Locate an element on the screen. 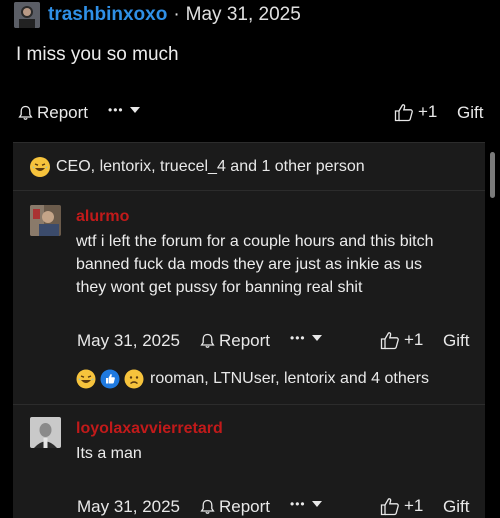 This screenshot has width=500, height=518. reply-username: alurmo is located at coordinates (102, 217).